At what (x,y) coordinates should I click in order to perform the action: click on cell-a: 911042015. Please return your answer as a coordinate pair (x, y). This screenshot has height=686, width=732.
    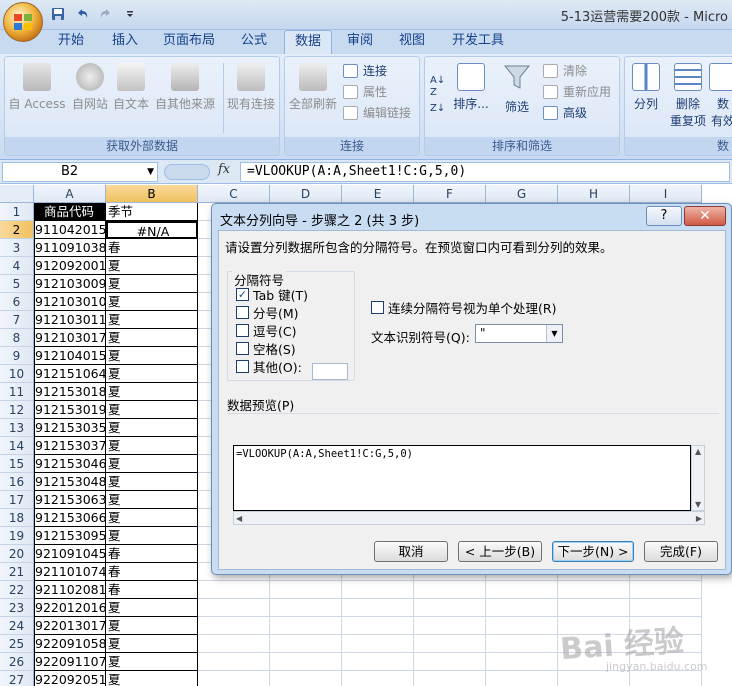
    Looking at the image, I should click on (70, 230).